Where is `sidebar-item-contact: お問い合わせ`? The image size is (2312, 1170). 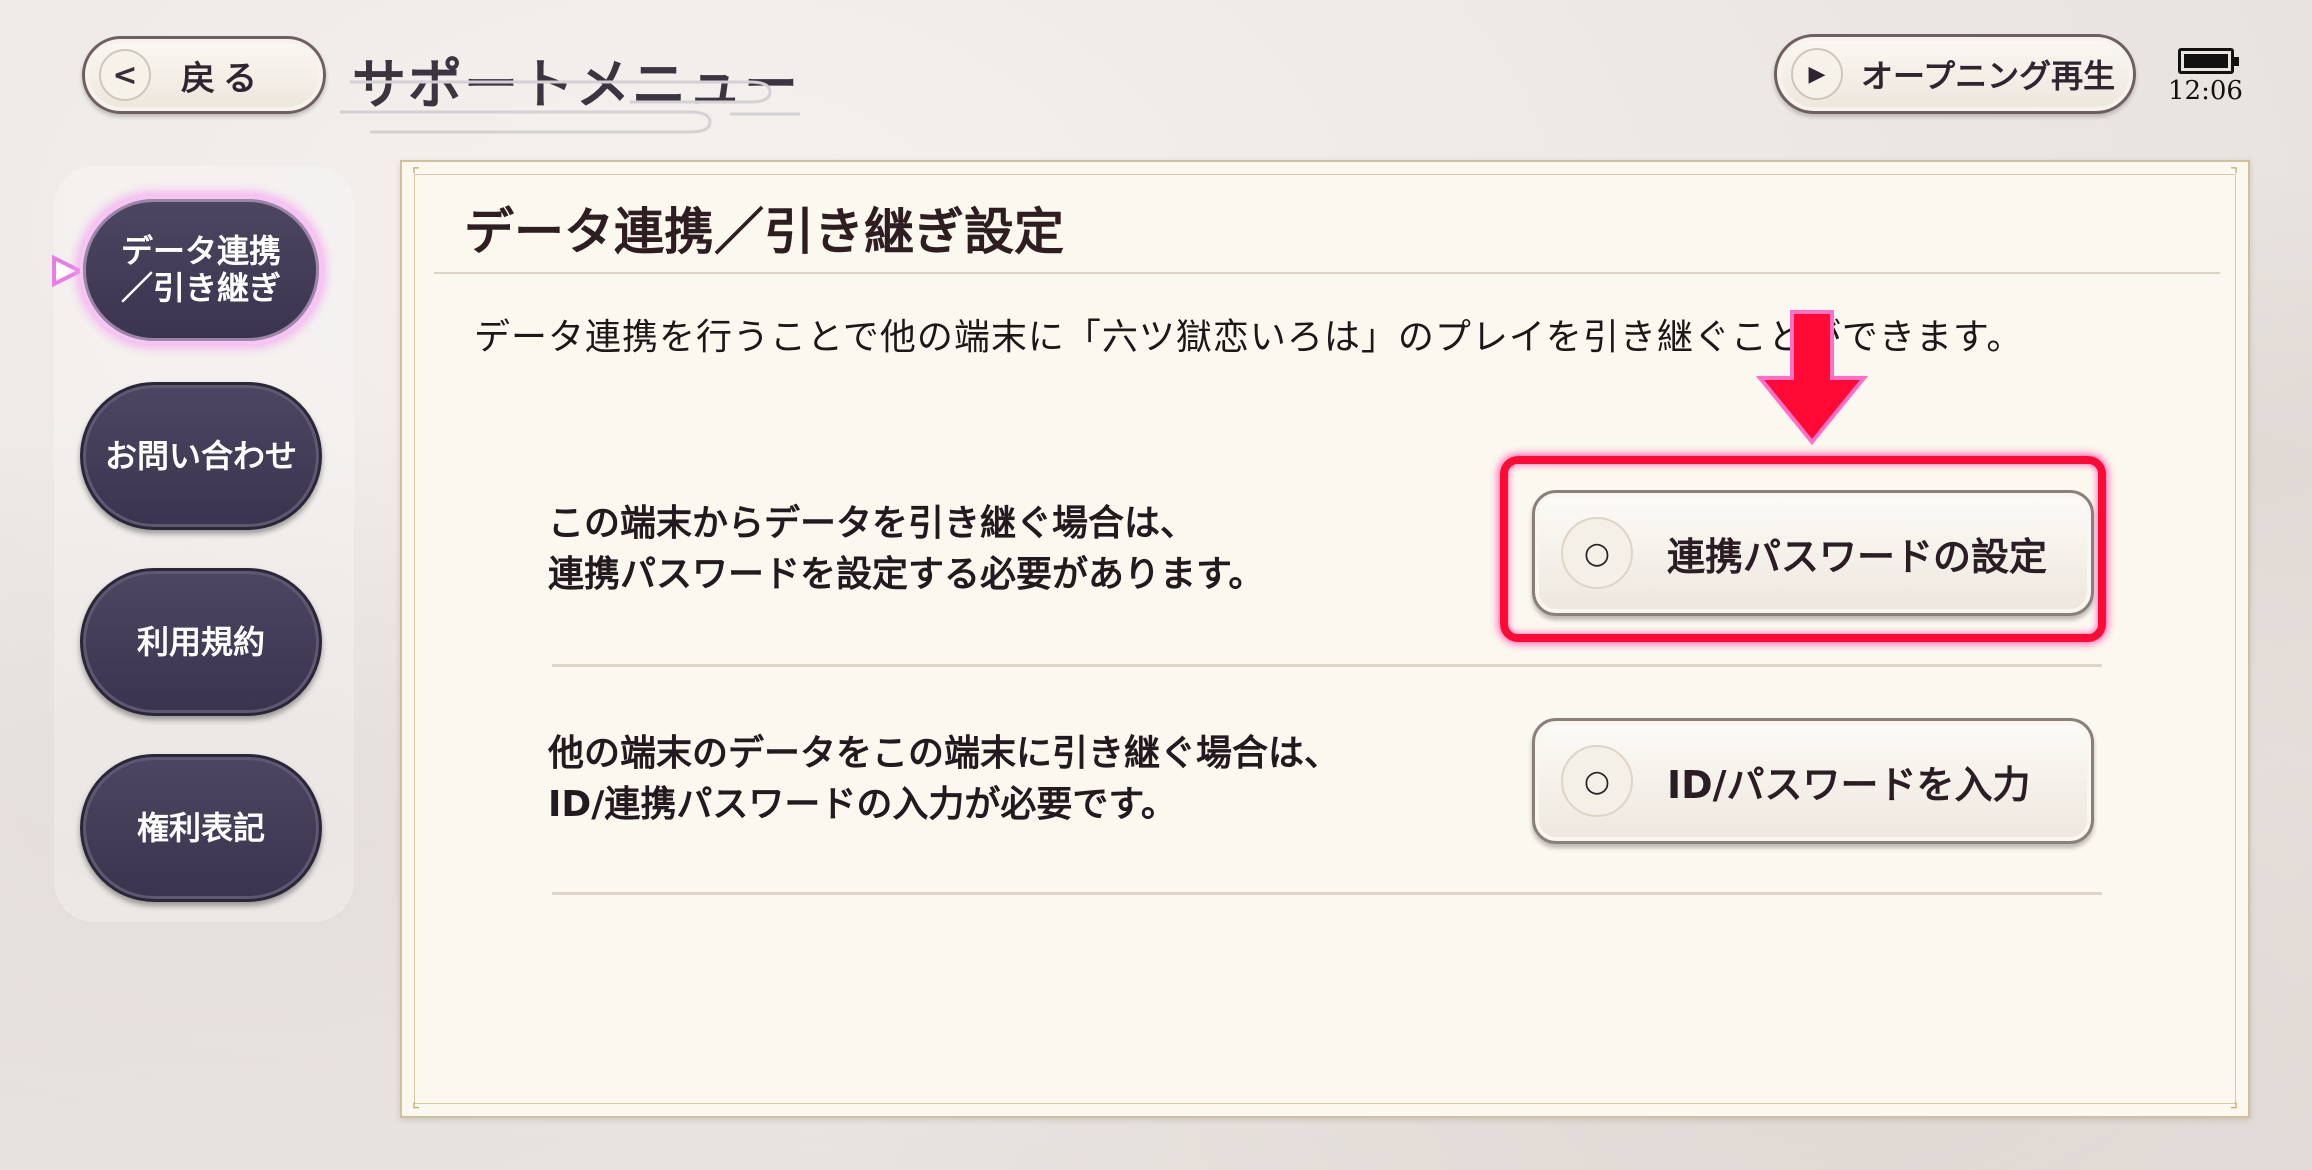 sidebar-item-contact: お問い合わせ is located at coordinates (201, 456).